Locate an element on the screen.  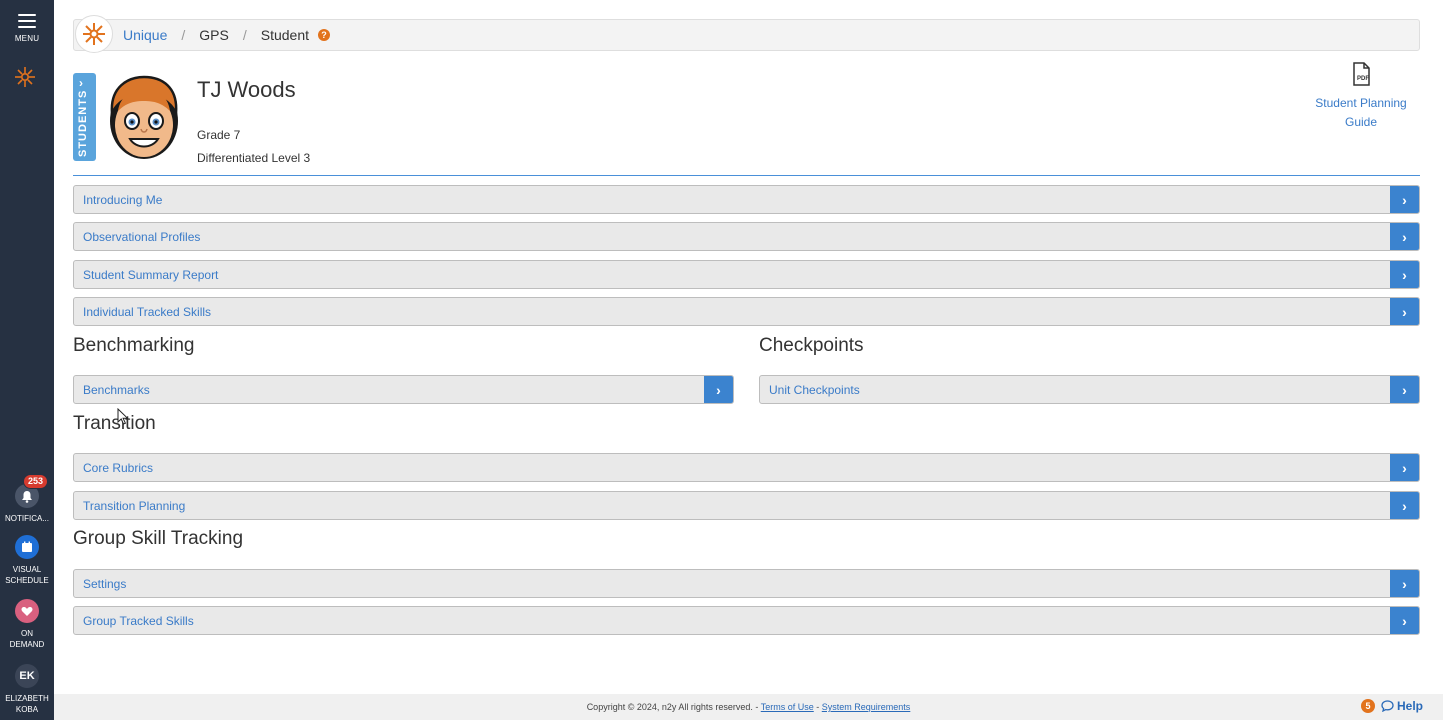
guide-label-line-1: Student Planning is located at coordinates (1361, 103).